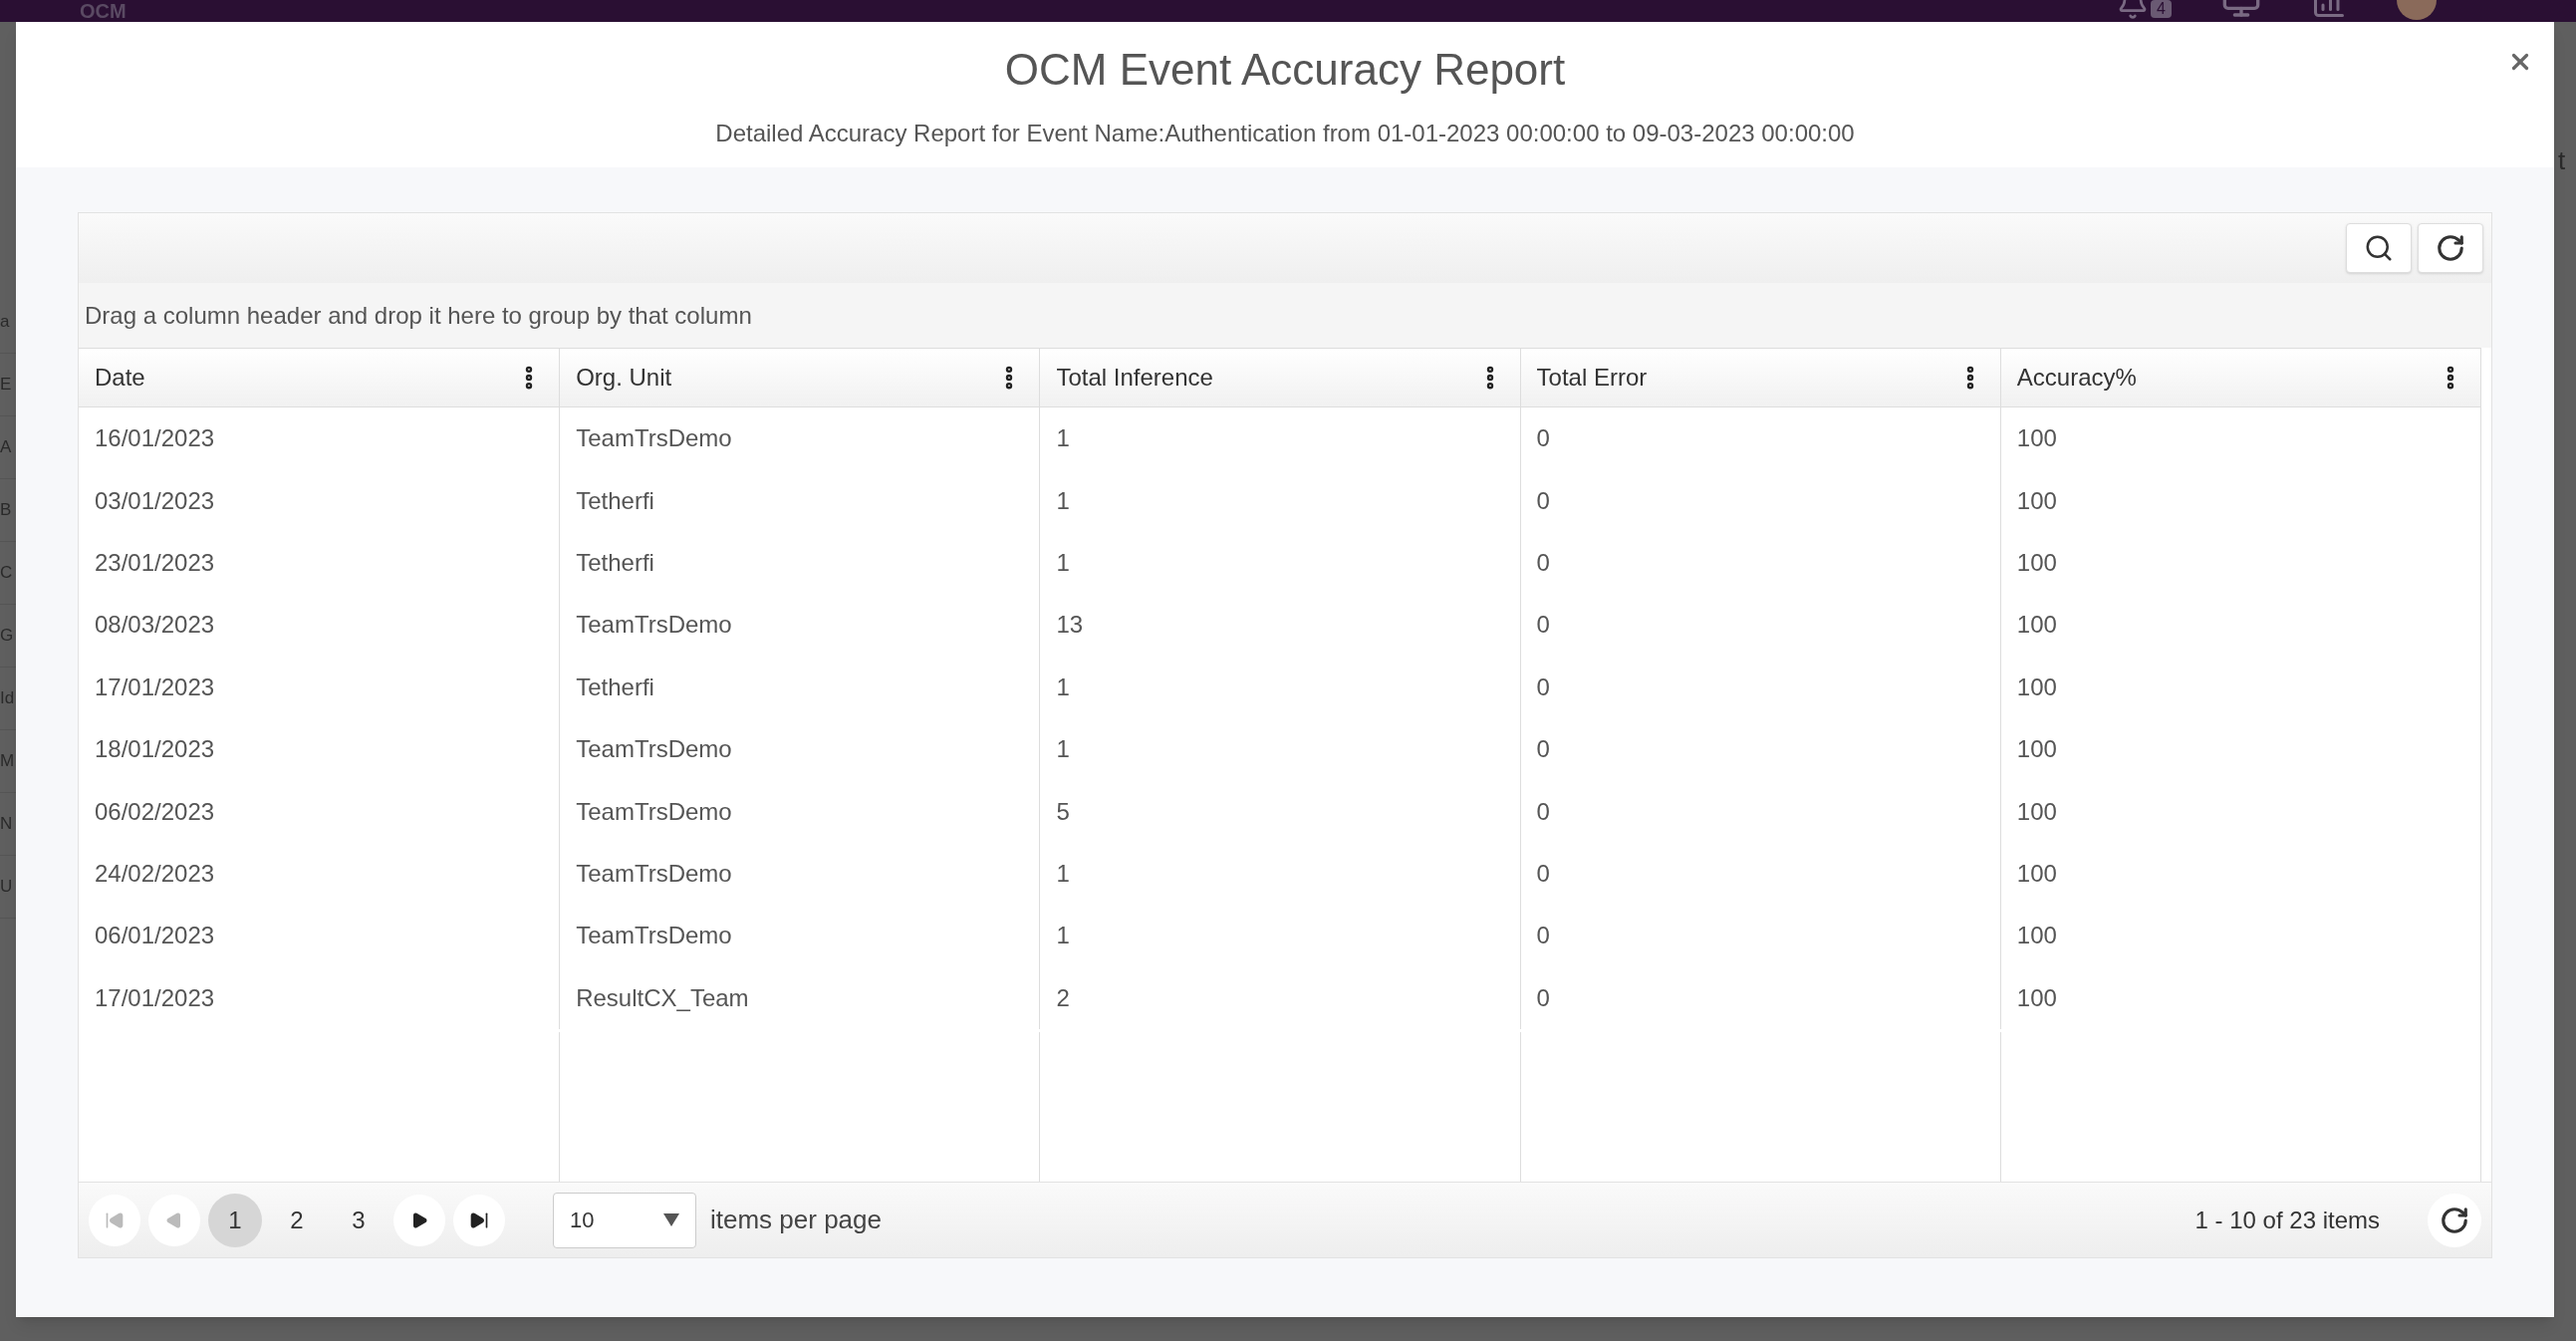  What do you see at coordinates (1279, 811) in the screenshot?
I see `table-cell: 5` at bounding box center [1279, 811].